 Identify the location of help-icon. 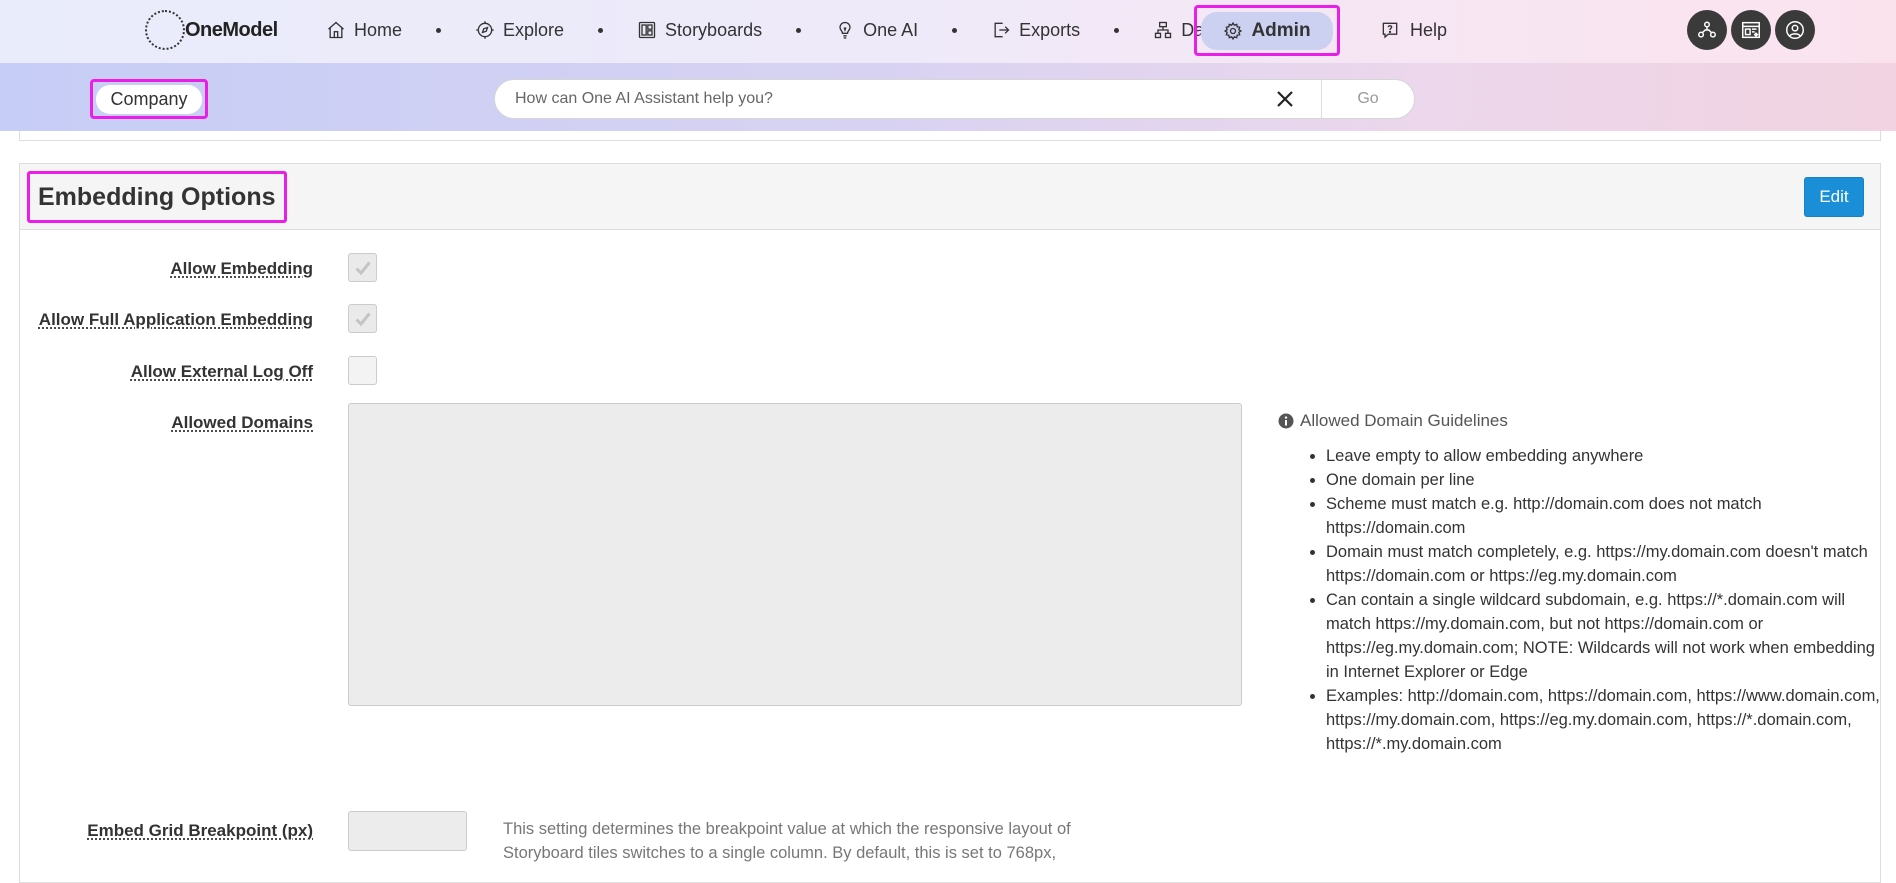
(1390, 30).